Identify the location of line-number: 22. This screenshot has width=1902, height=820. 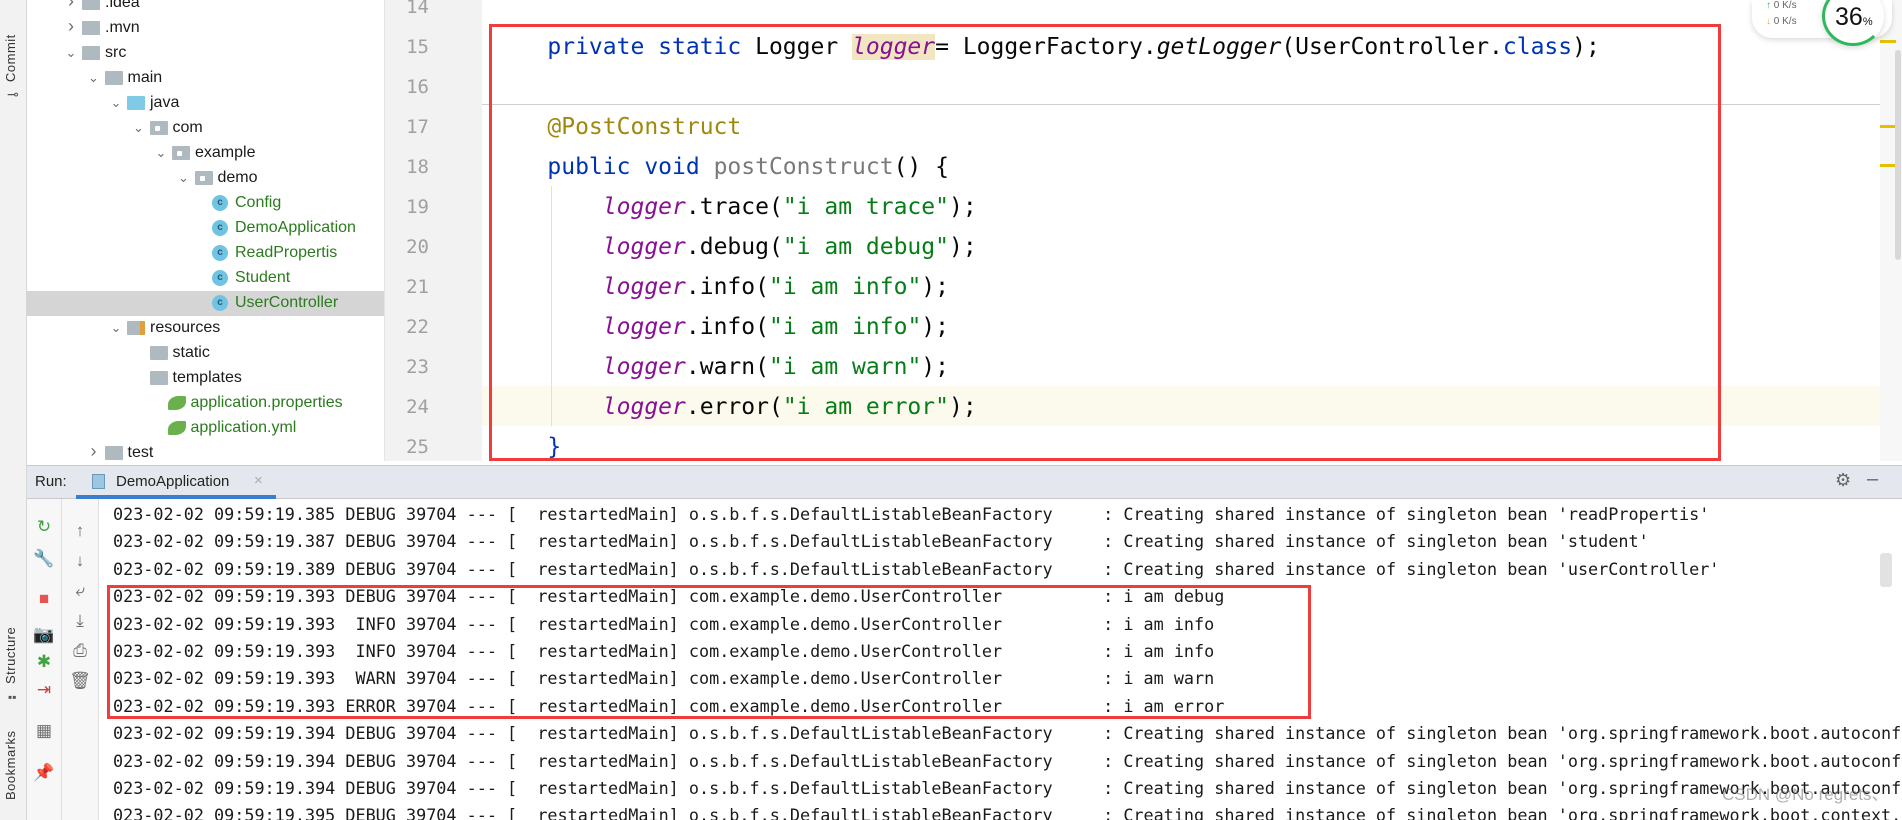
(417, 327).